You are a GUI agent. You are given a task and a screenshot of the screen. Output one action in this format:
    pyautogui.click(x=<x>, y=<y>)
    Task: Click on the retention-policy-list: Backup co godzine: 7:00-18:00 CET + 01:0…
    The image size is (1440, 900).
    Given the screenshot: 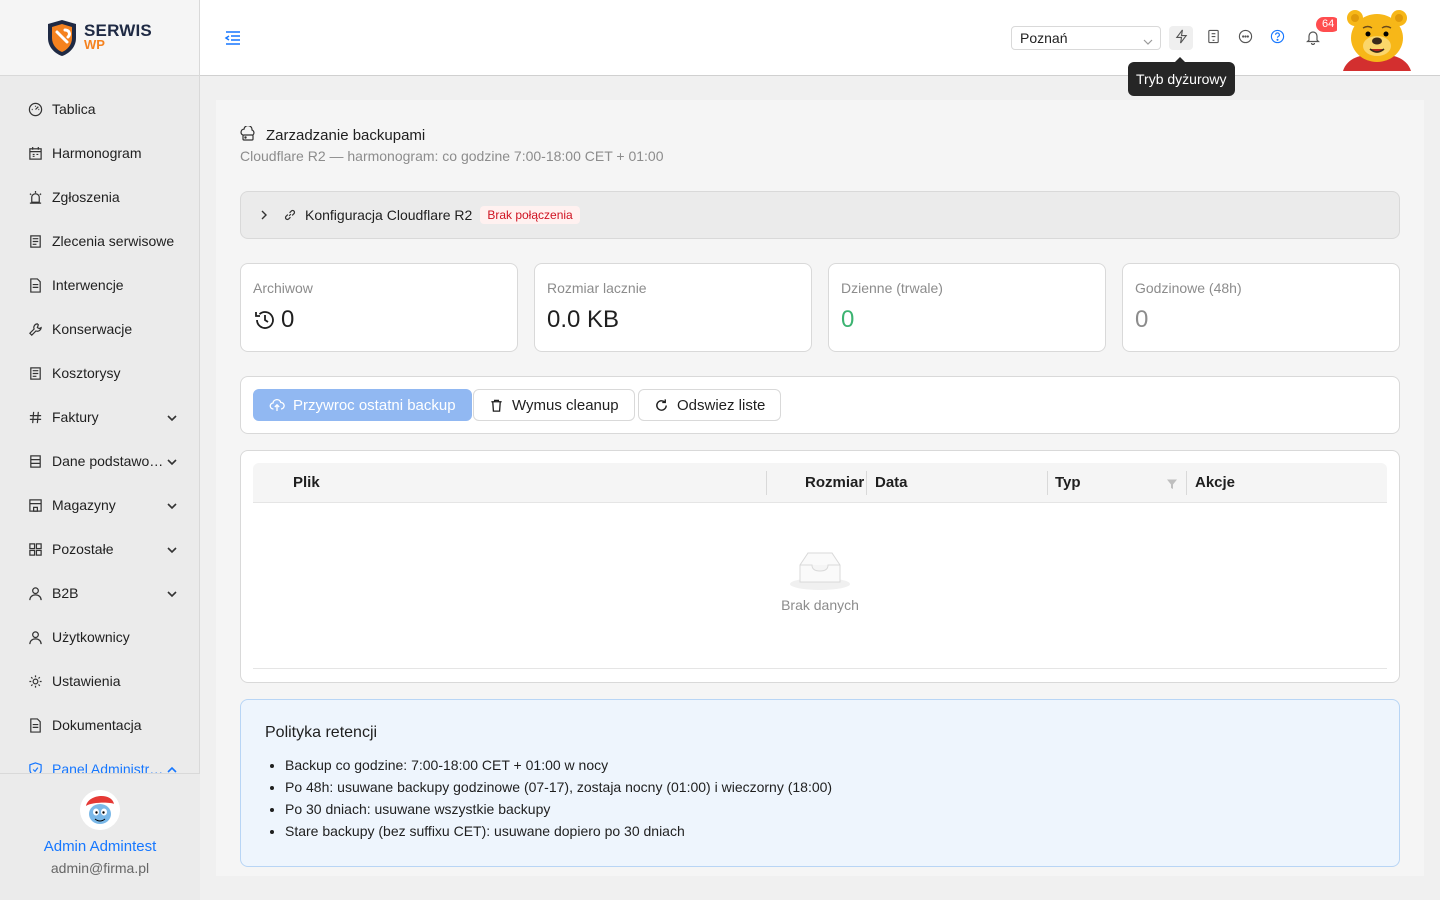 What is the action you would take?
    pyautogui.click(x=820, y=798)
    